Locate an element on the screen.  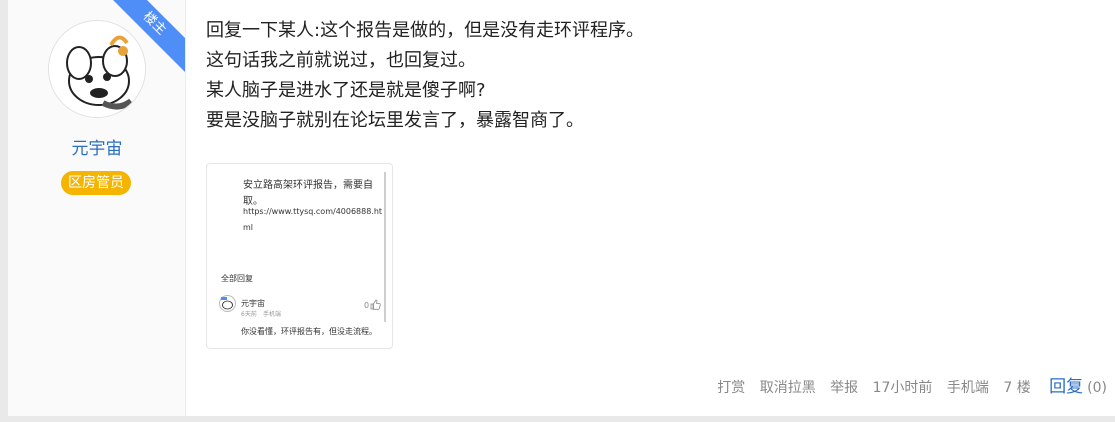
post-line-4: 要是没脑子就别在论坛里发言了，暴露智商了。 is located at coordinates (395, 120).